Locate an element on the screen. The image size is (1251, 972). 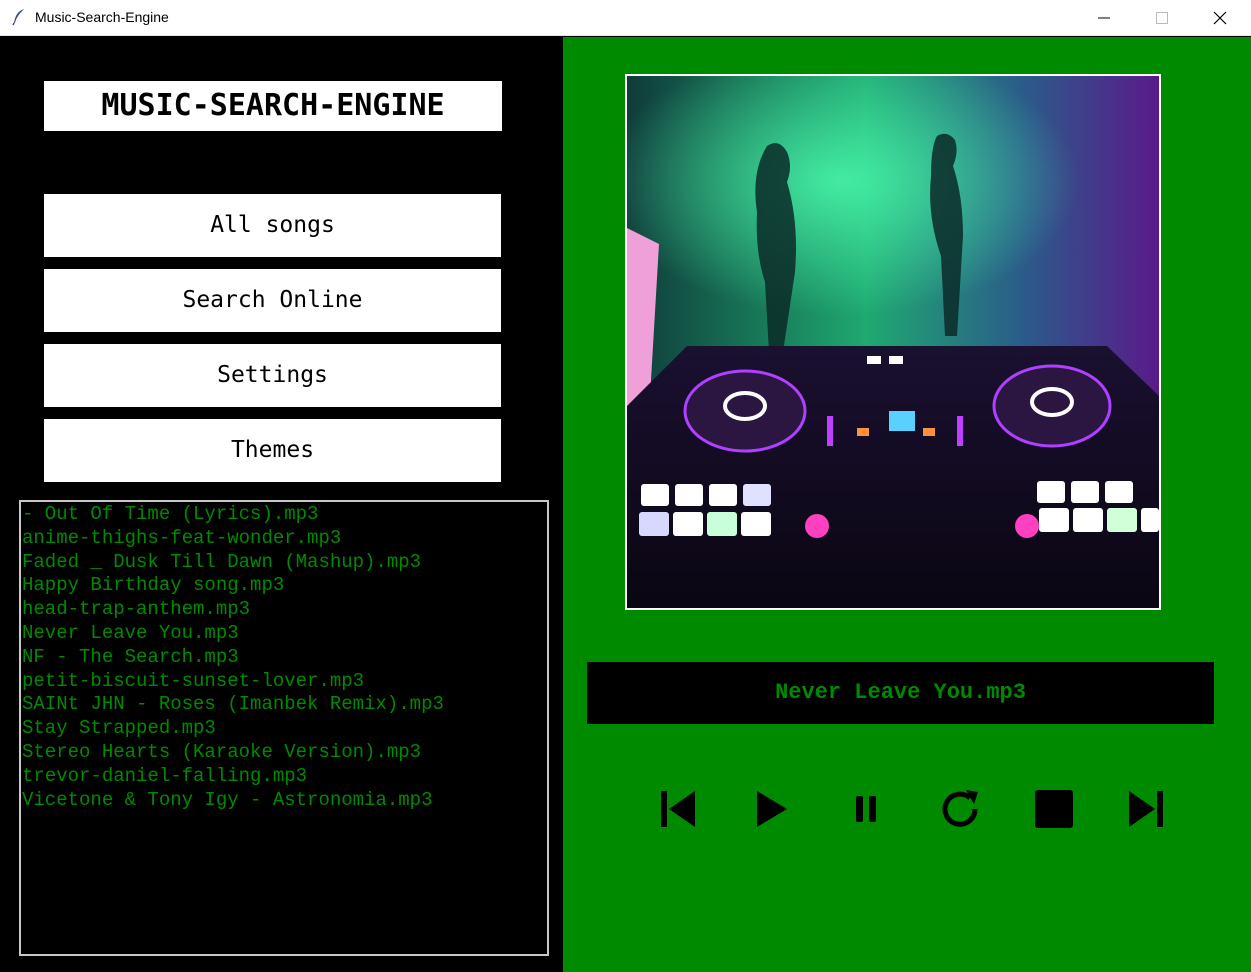
song-list-item: - Out Of Time (Lyrics).mp3 is located at coordinates (284, 515).